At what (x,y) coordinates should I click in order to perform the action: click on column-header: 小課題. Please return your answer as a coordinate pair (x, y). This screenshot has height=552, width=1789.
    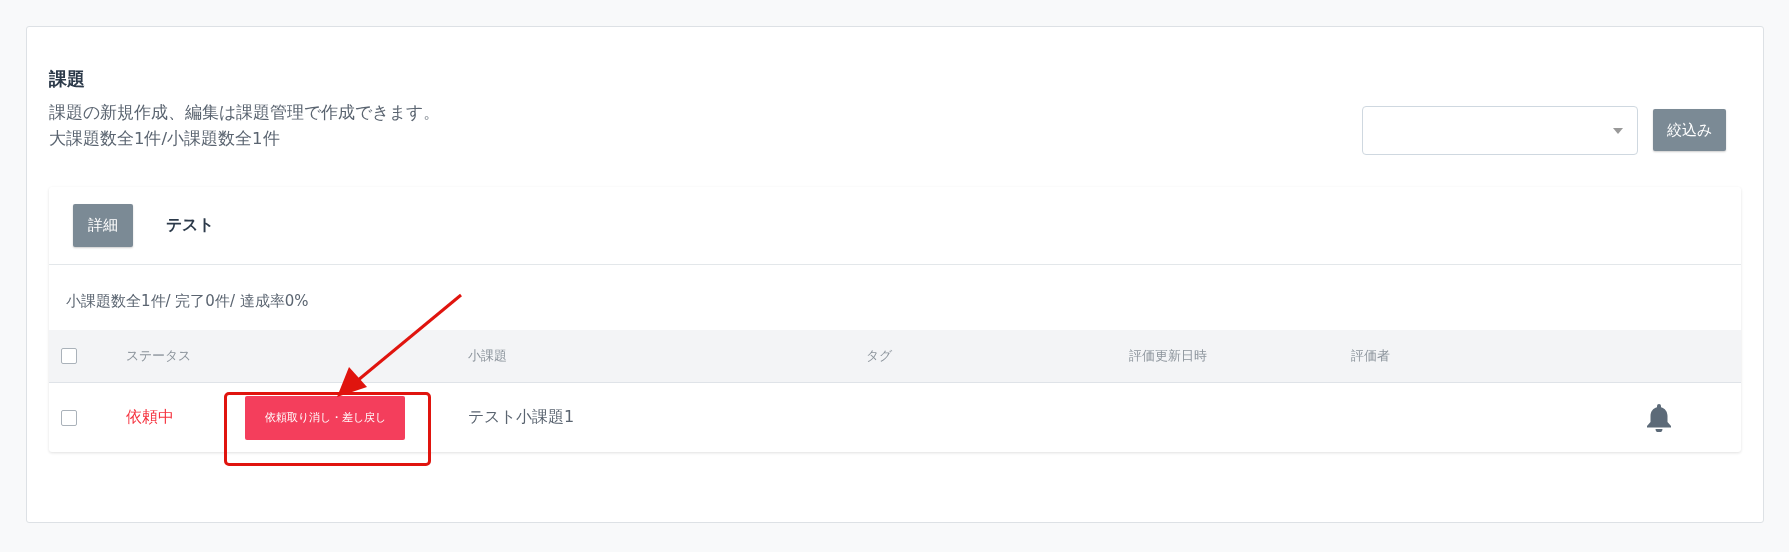
    Looking at the image, I should click on (488, 356).